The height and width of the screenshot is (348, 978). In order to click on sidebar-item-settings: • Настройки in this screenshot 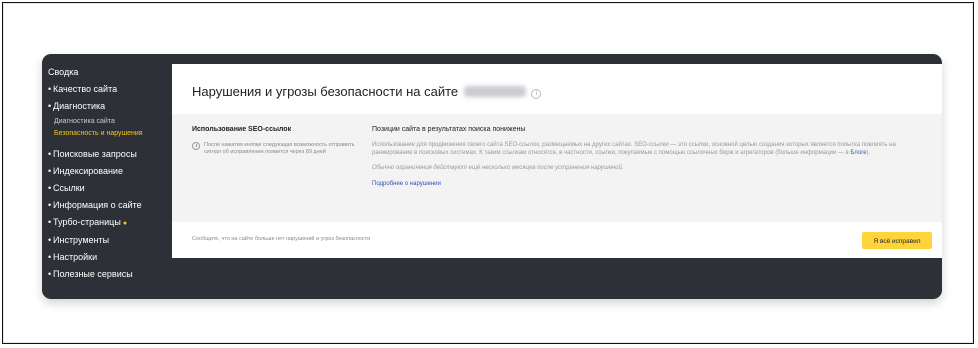, I will do `click(107, 257)`.